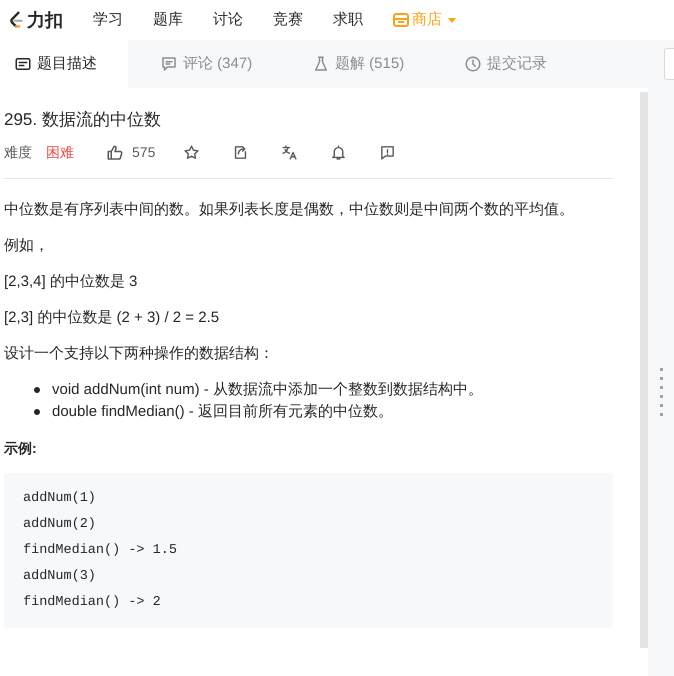  I want to click on paragraph: 中位数是有序列表中间的数。如果列表长度是偶数，中位数则是中间两个数的平均值。, so click(289, 210).